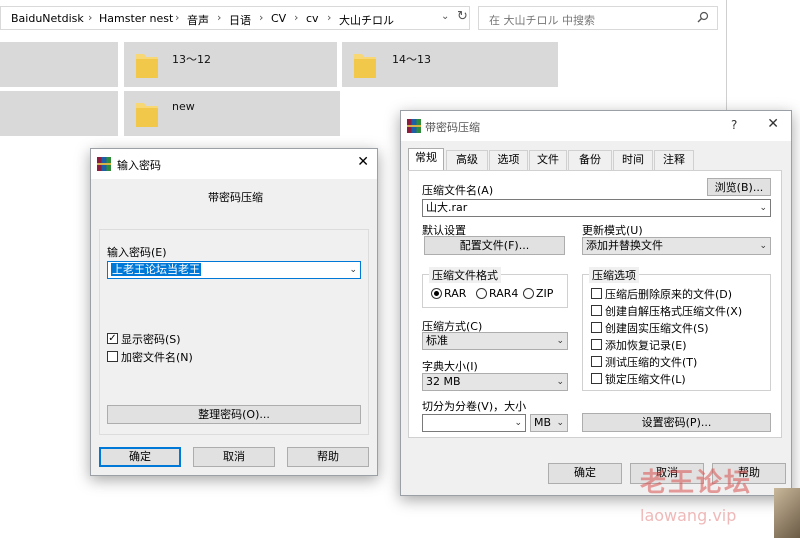 Image resolution: width=800 pixels, height=538 pixels. Describe the element at coordinates (545, 293) in the screenshot. I see `format-zip-label: ZIP` at that location.